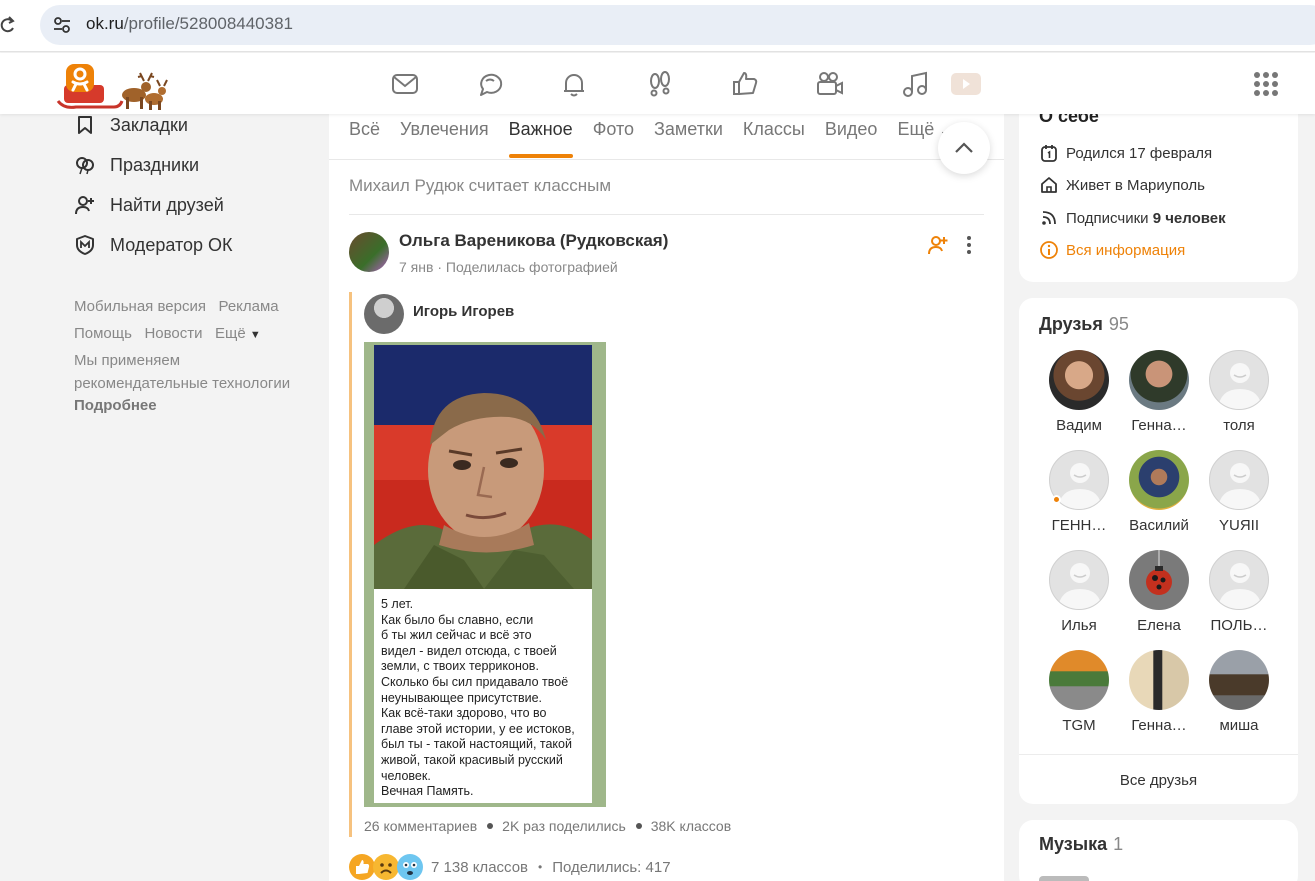 This screenshot has height=881, width=1315. Describe the element at coordinates (255, 335) in the screenshot. I see `caret-down-icon: ▼` at that location.